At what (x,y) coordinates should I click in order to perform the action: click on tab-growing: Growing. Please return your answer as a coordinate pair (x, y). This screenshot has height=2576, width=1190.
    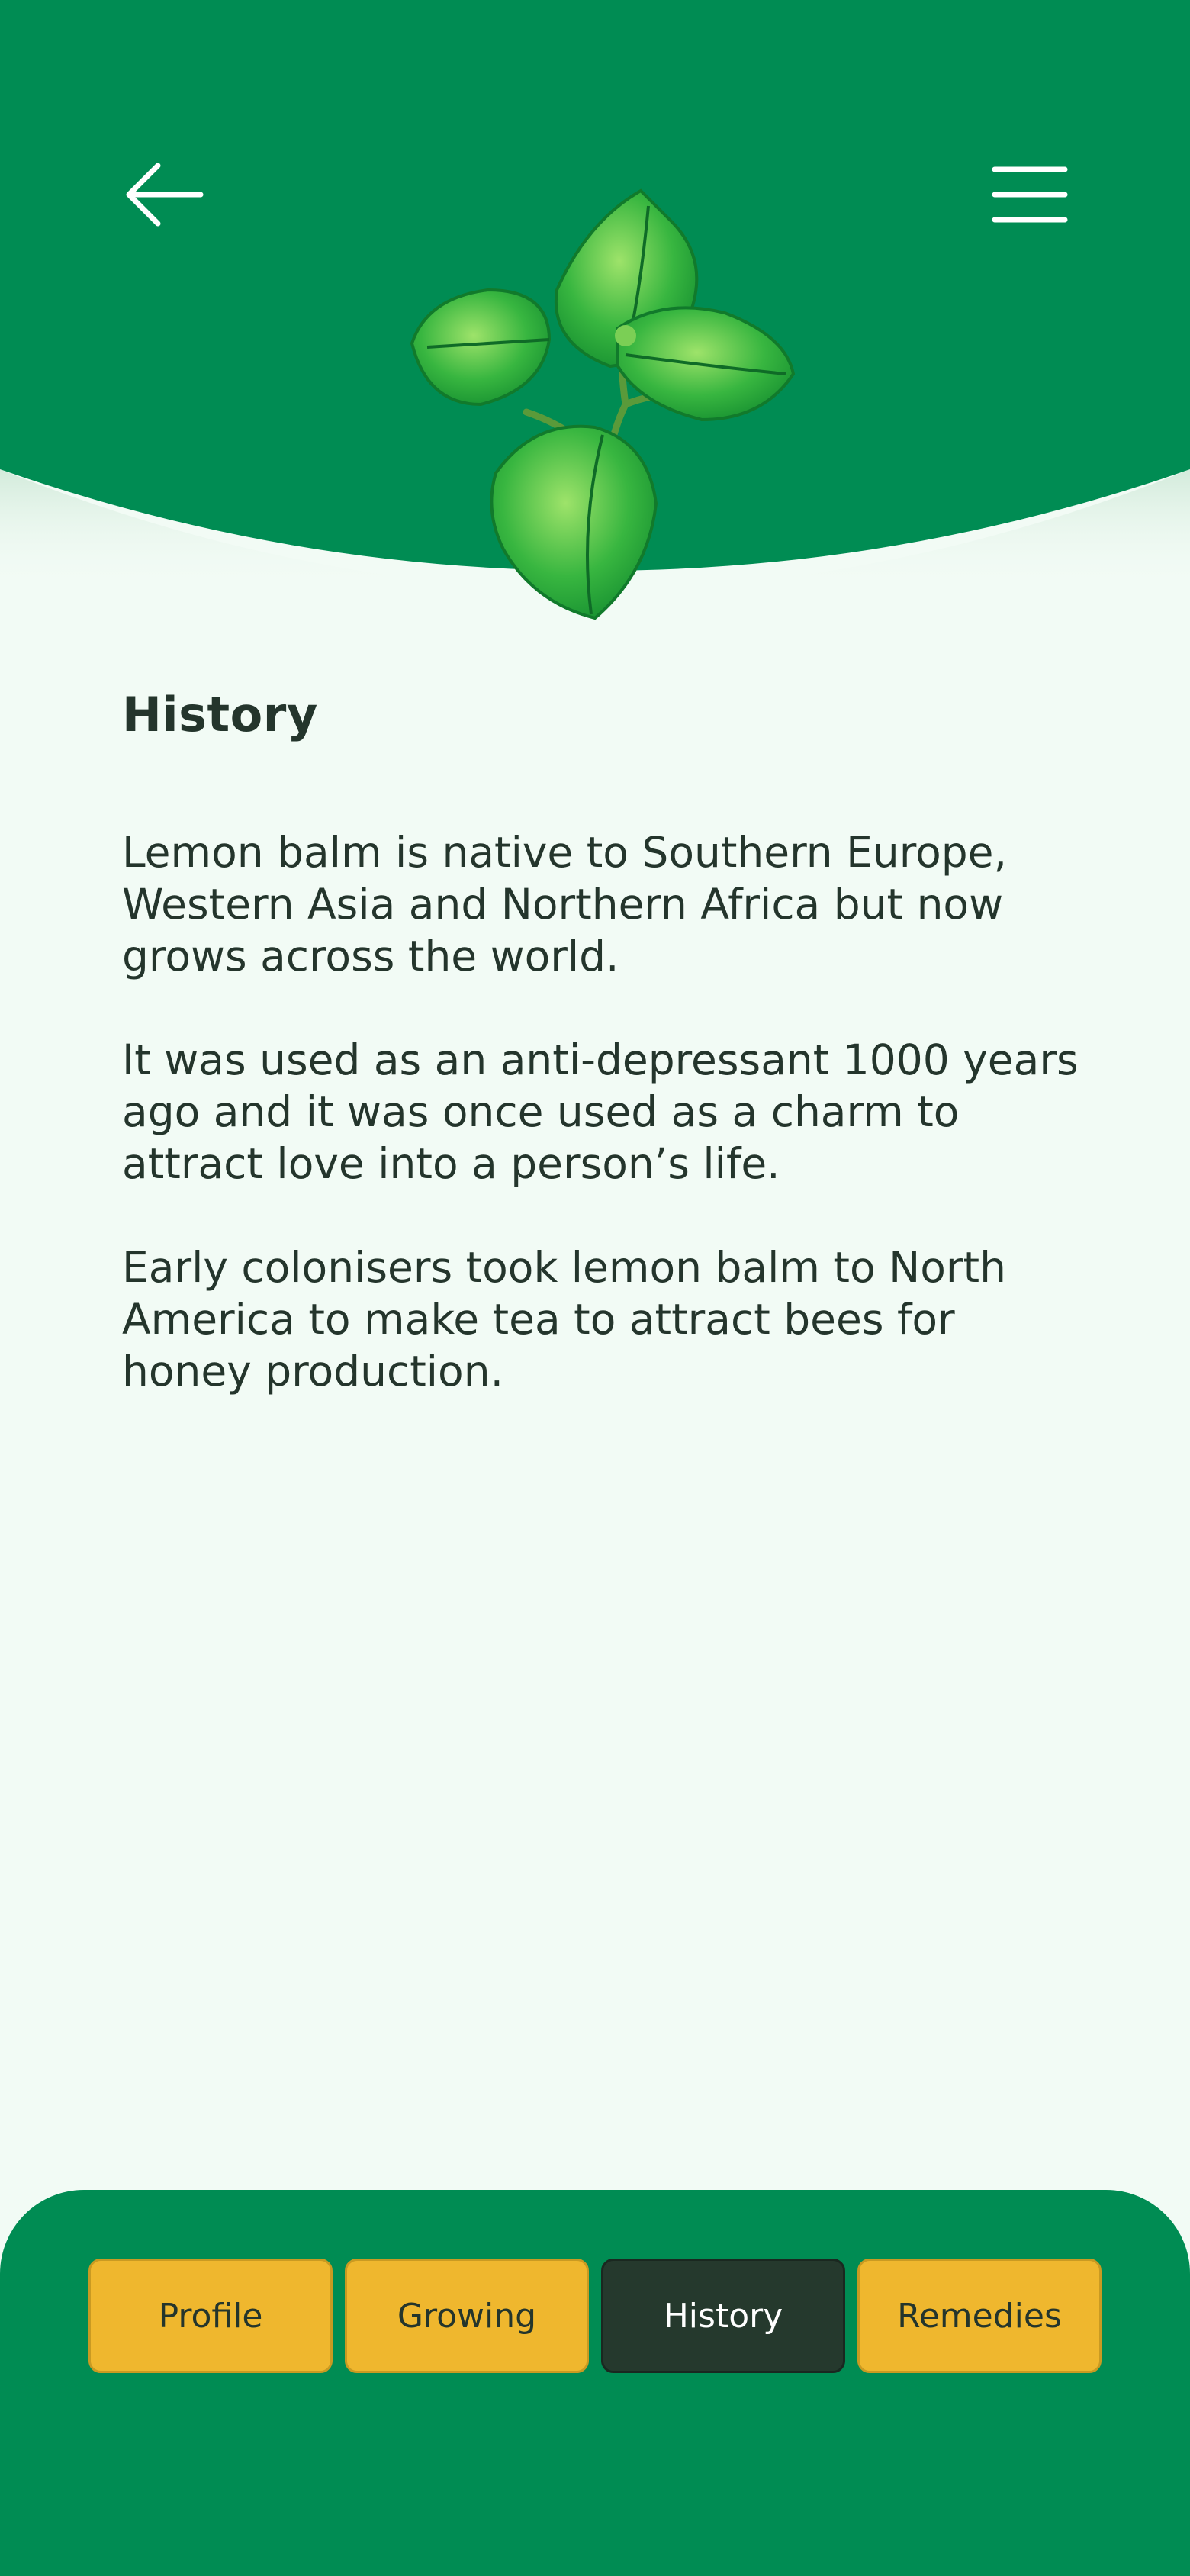
    Looking at the image, I should click on (467, 2316).